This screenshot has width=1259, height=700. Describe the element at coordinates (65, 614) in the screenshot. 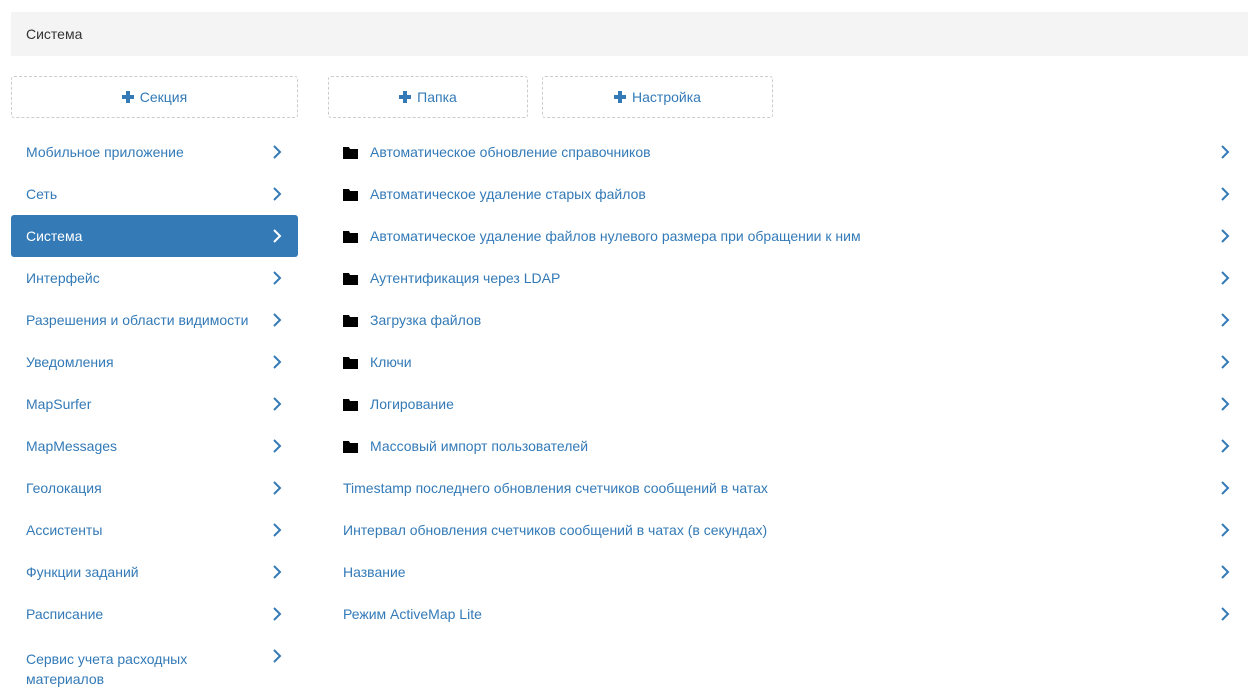

I see `sidebar-item-label: Расписание` at that location.